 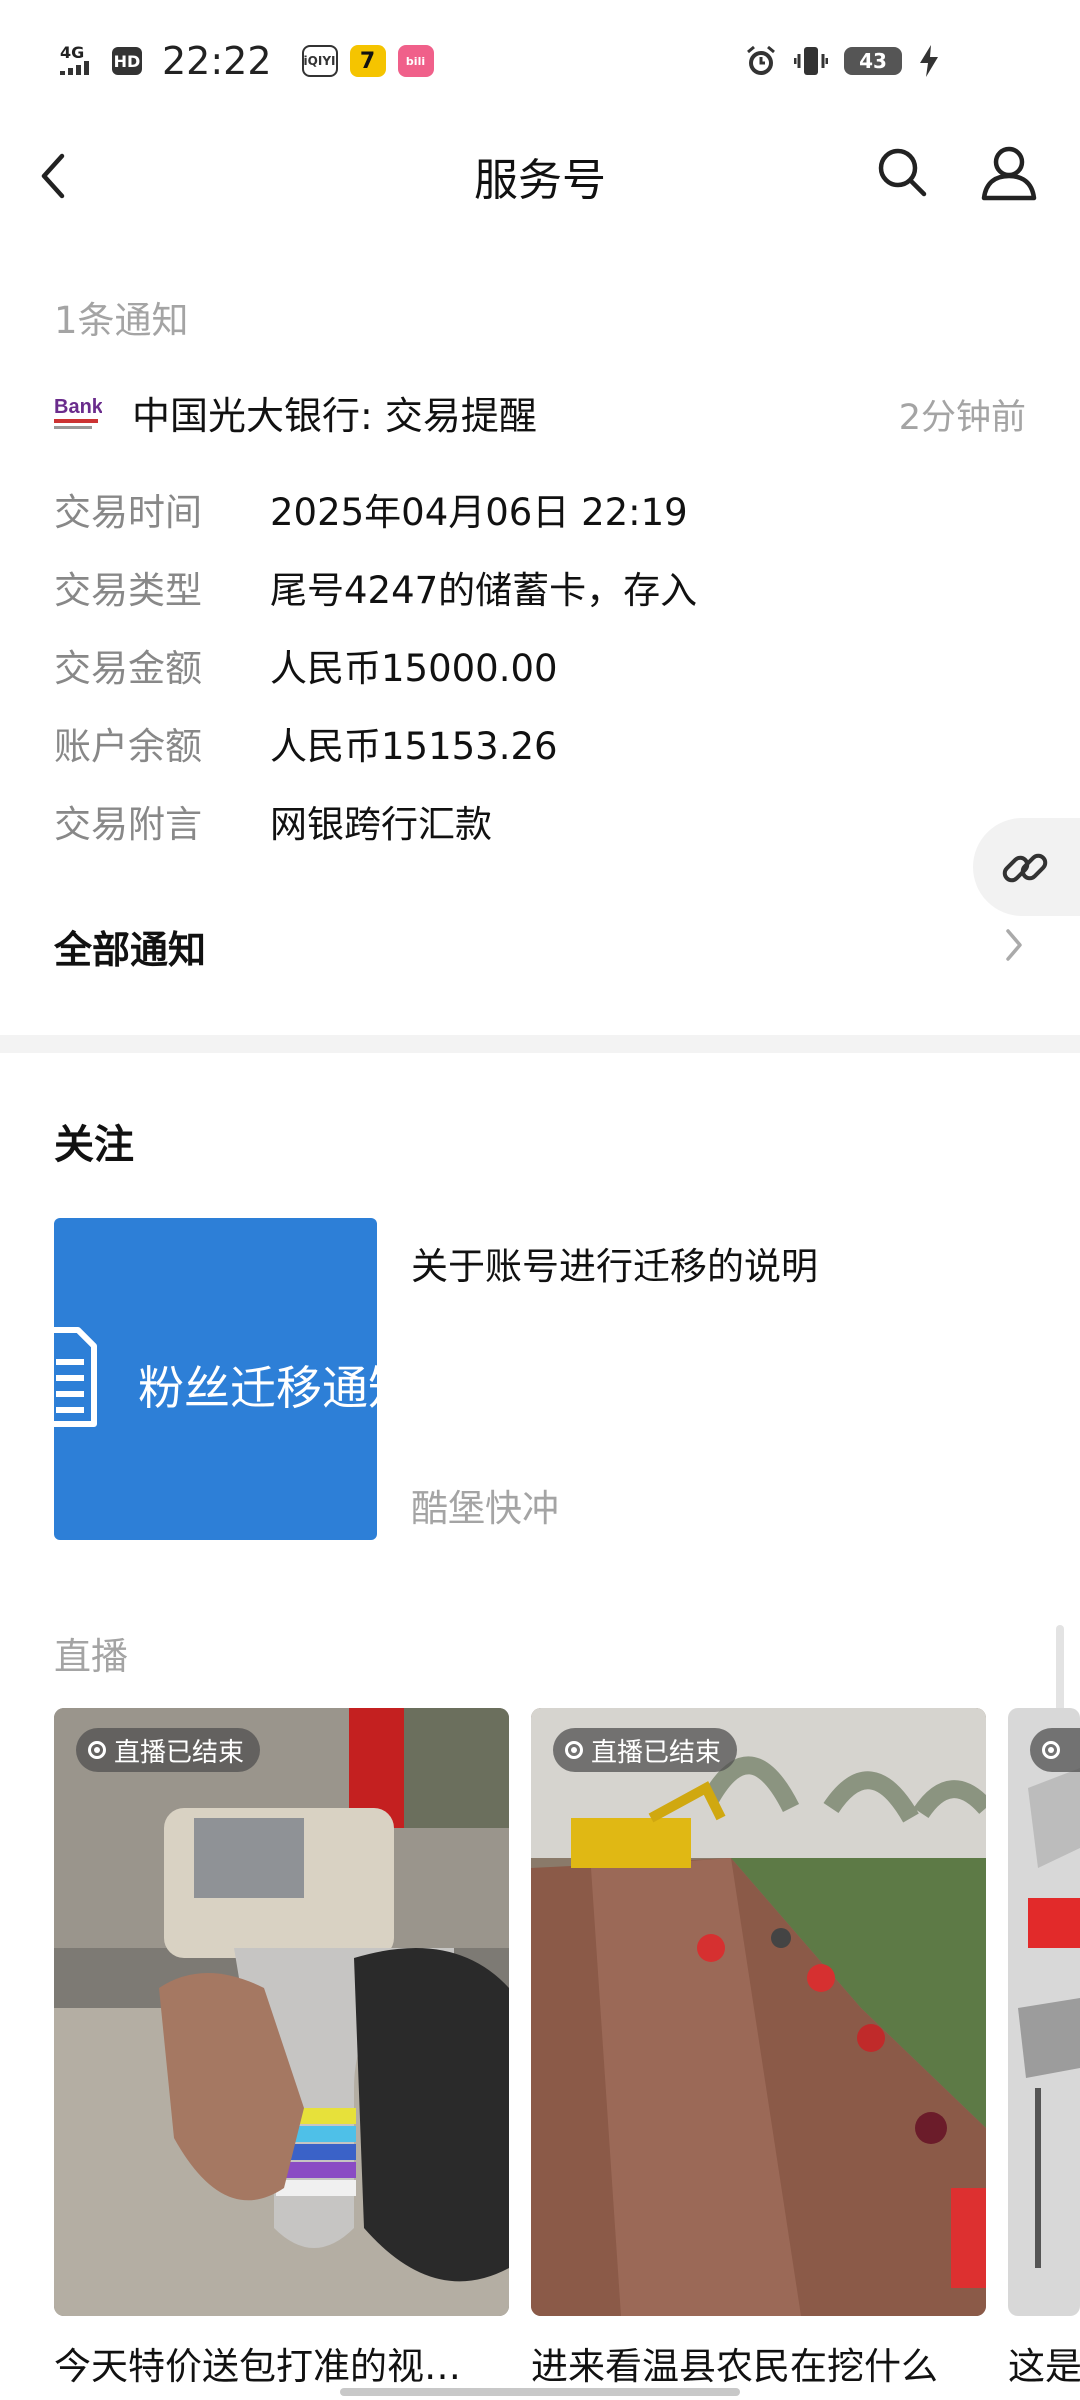 What do you see at coordinates (128, 824) in the screenshot?
I see `detail-label: 交易附言` at bounding box center [128, 824].